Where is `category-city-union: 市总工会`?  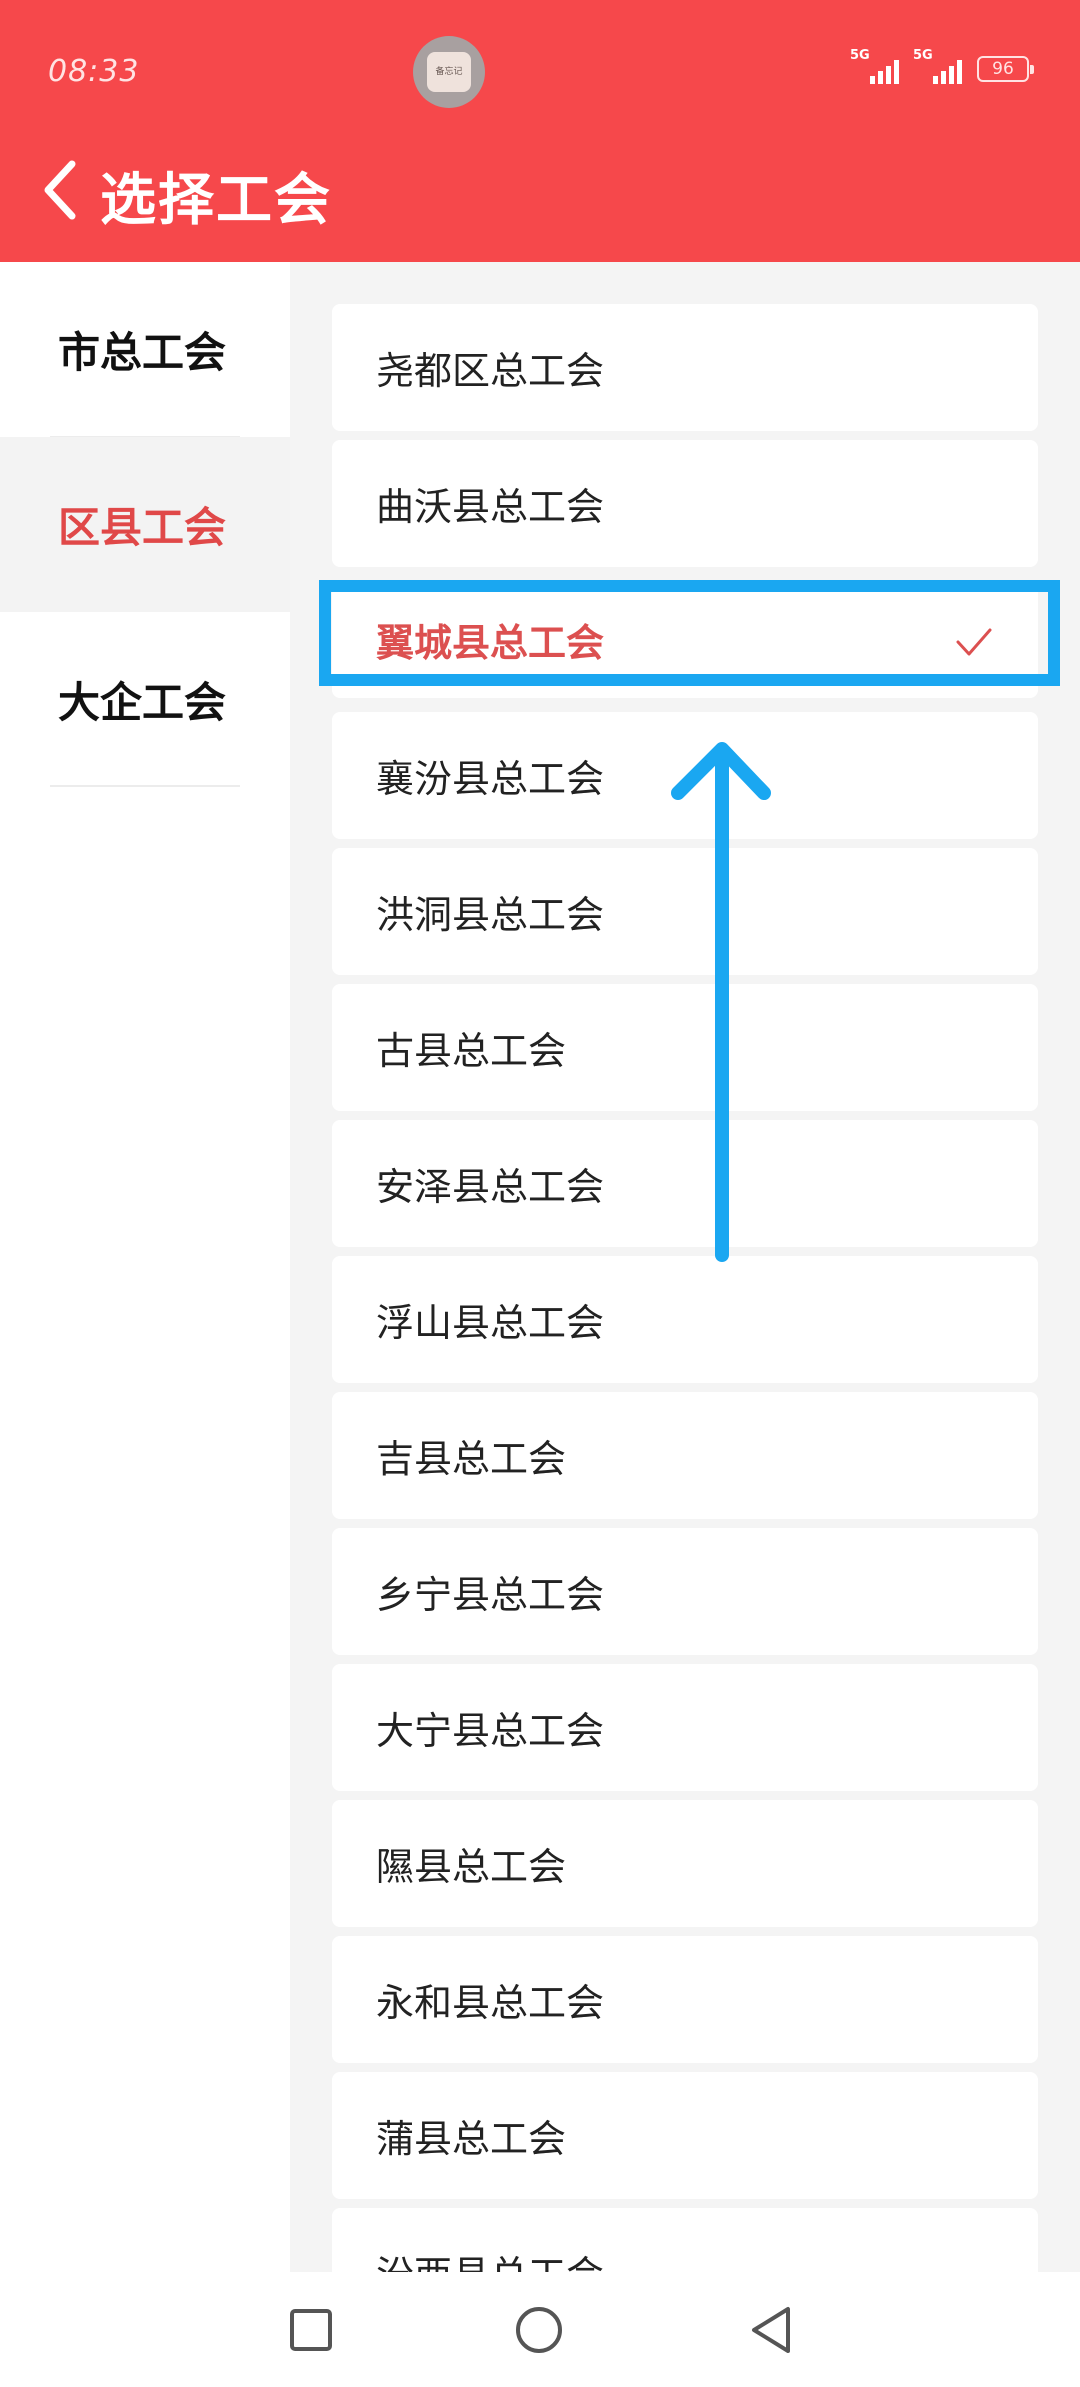
category-city-union: 市总工会 is located at coordinates (145, 349).